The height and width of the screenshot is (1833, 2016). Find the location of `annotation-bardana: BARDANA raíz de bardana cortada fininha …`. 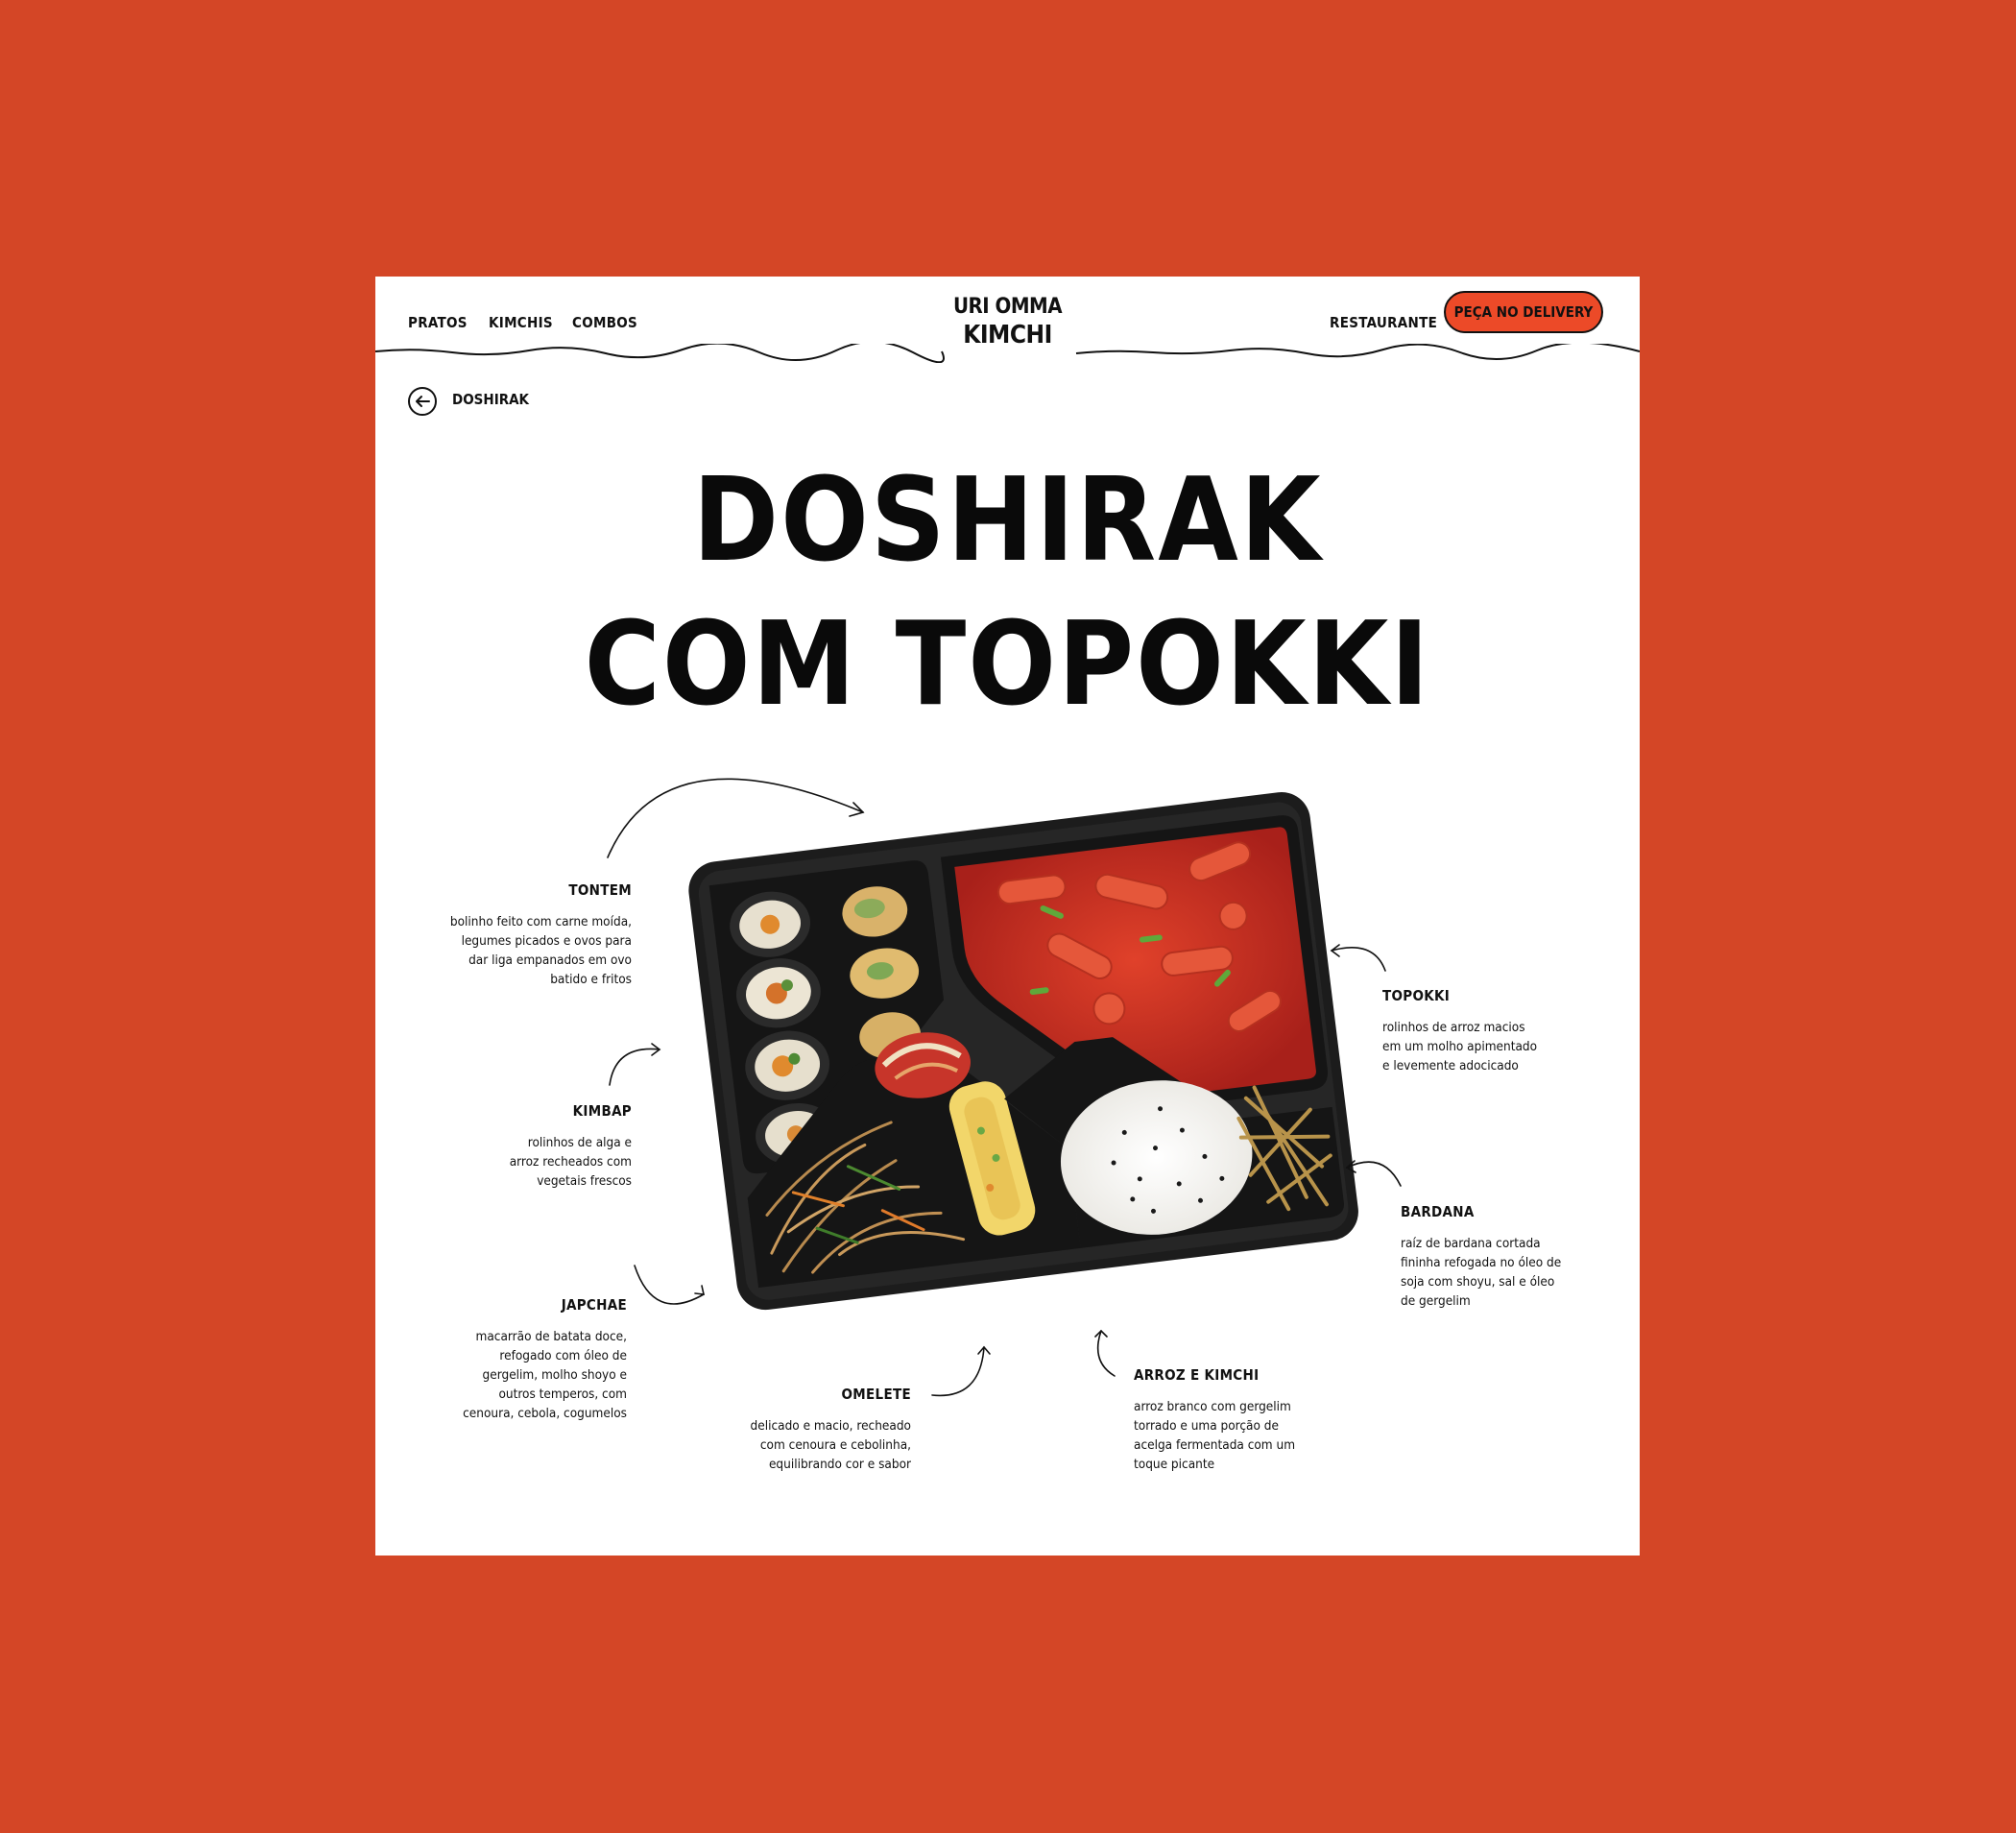

annotation-bardana: BARDANA raíz de bardana cortada fininha … is located at coordinates (1501, 1257).